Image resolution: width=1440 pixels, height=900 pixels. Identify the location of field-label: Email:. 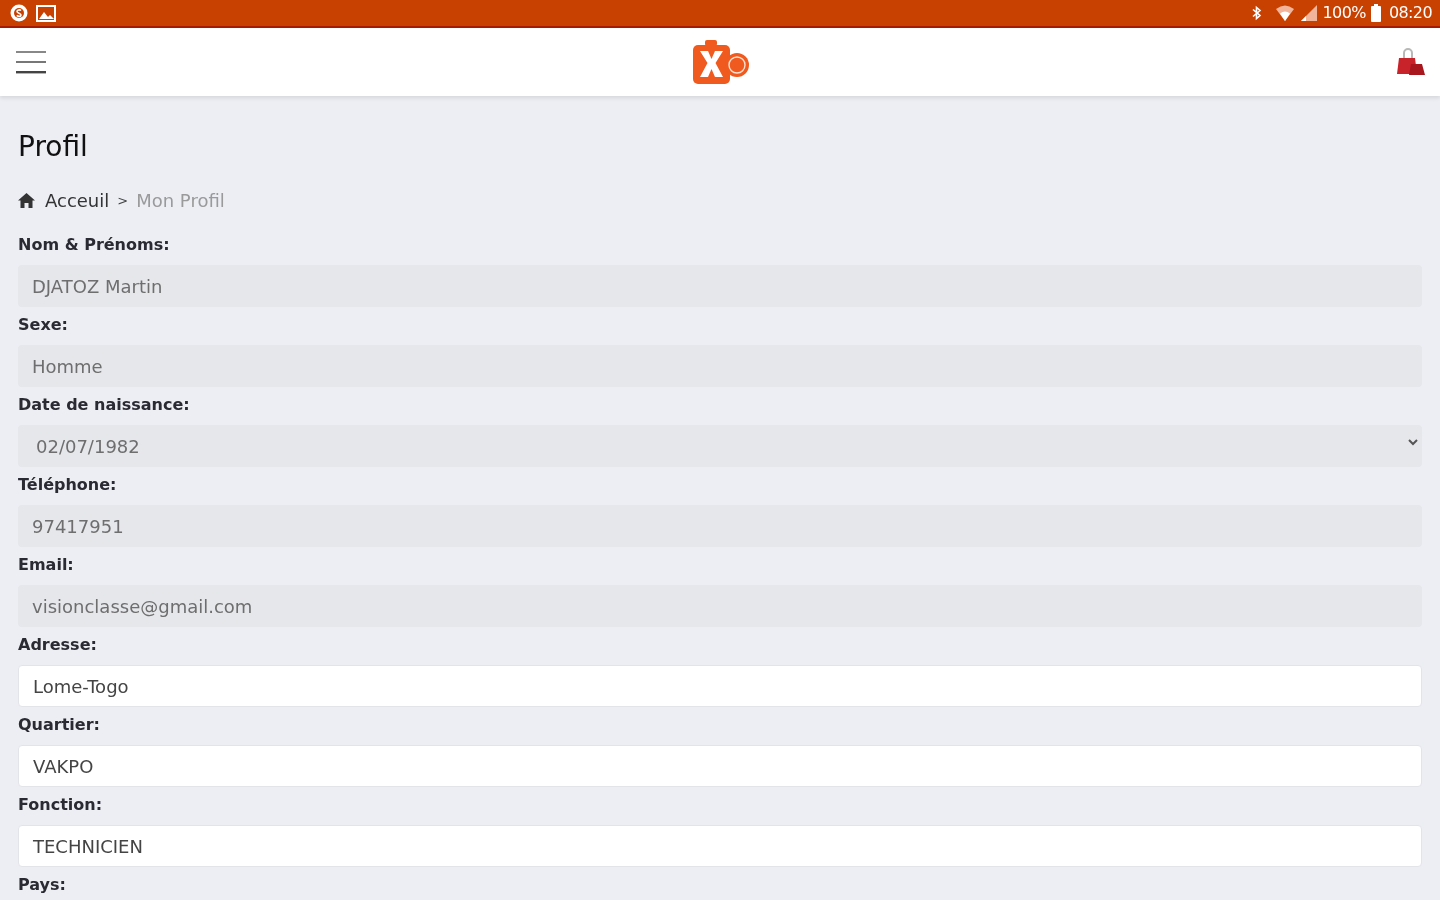
(46, 565).